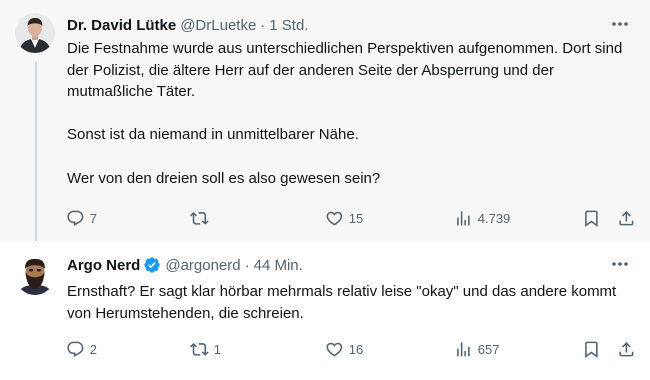  I want to click on views-count: 657, so click(488, 349).